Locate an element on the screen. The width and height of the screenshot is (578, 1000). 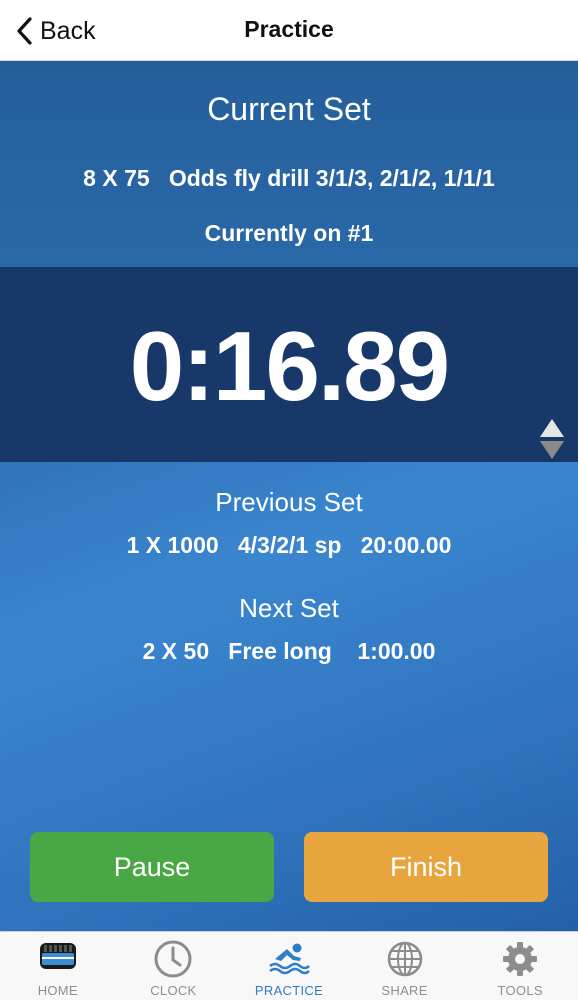
home-icon is located at coordinates (57, 956).